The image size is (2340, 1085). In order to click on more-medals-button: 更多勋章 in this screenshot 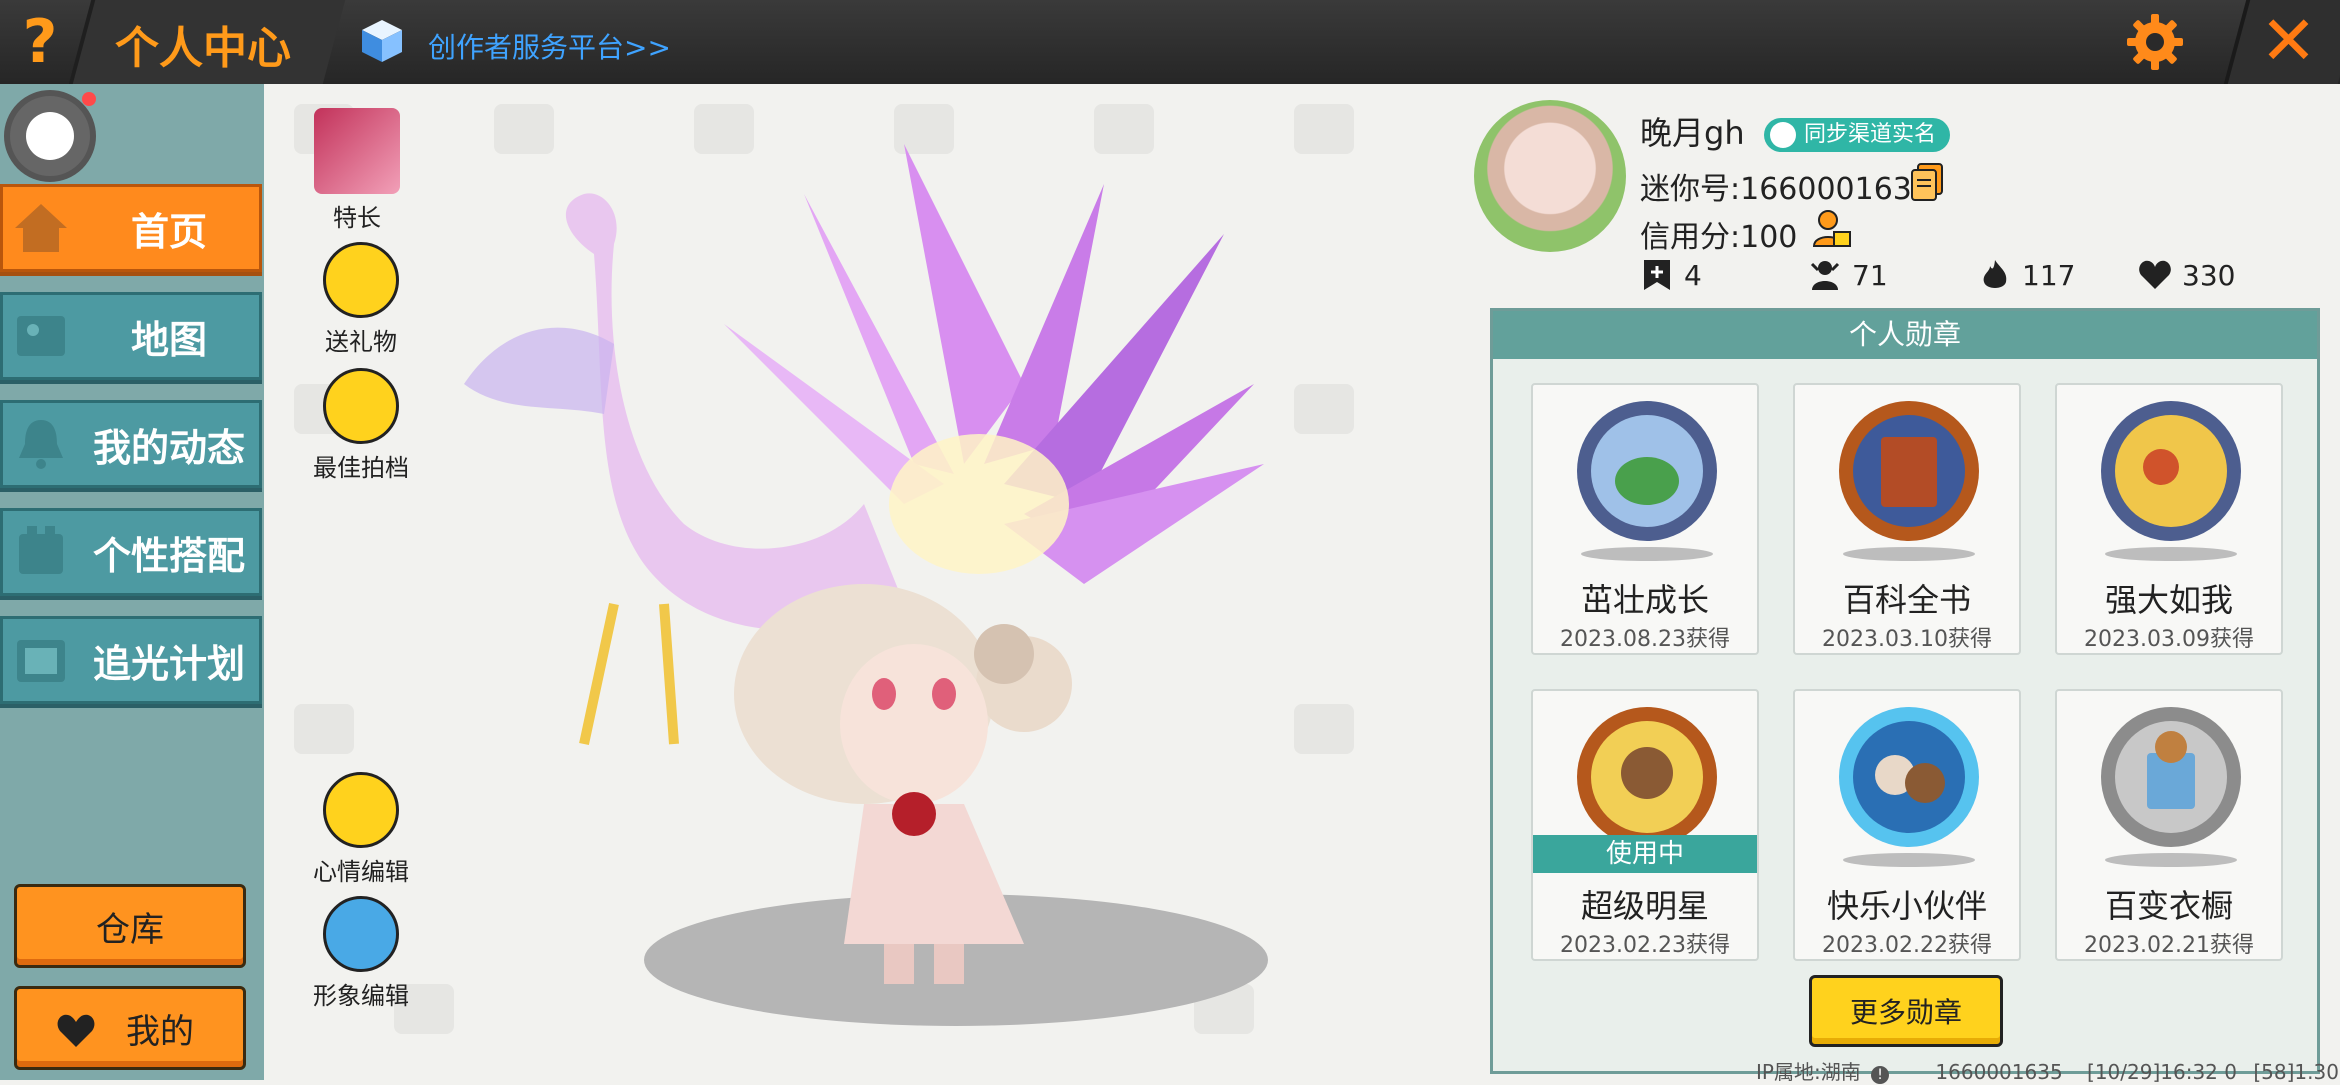, I will do `click(1906, 1011)`.